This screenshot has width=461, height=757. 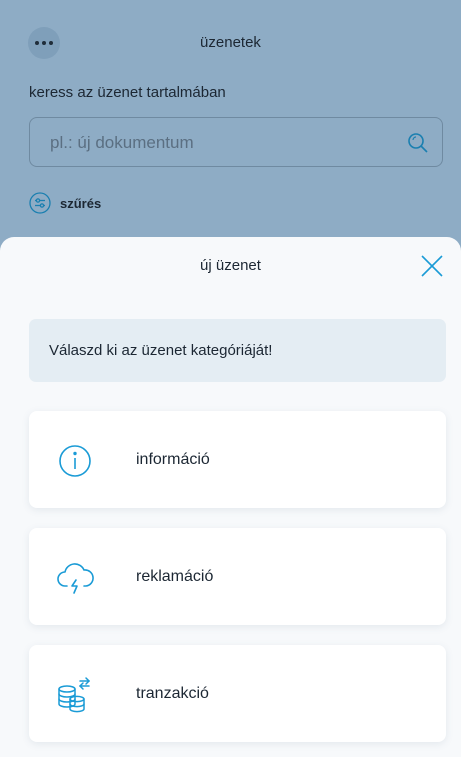 I want to click on search-input, so click(x=220, y=143).